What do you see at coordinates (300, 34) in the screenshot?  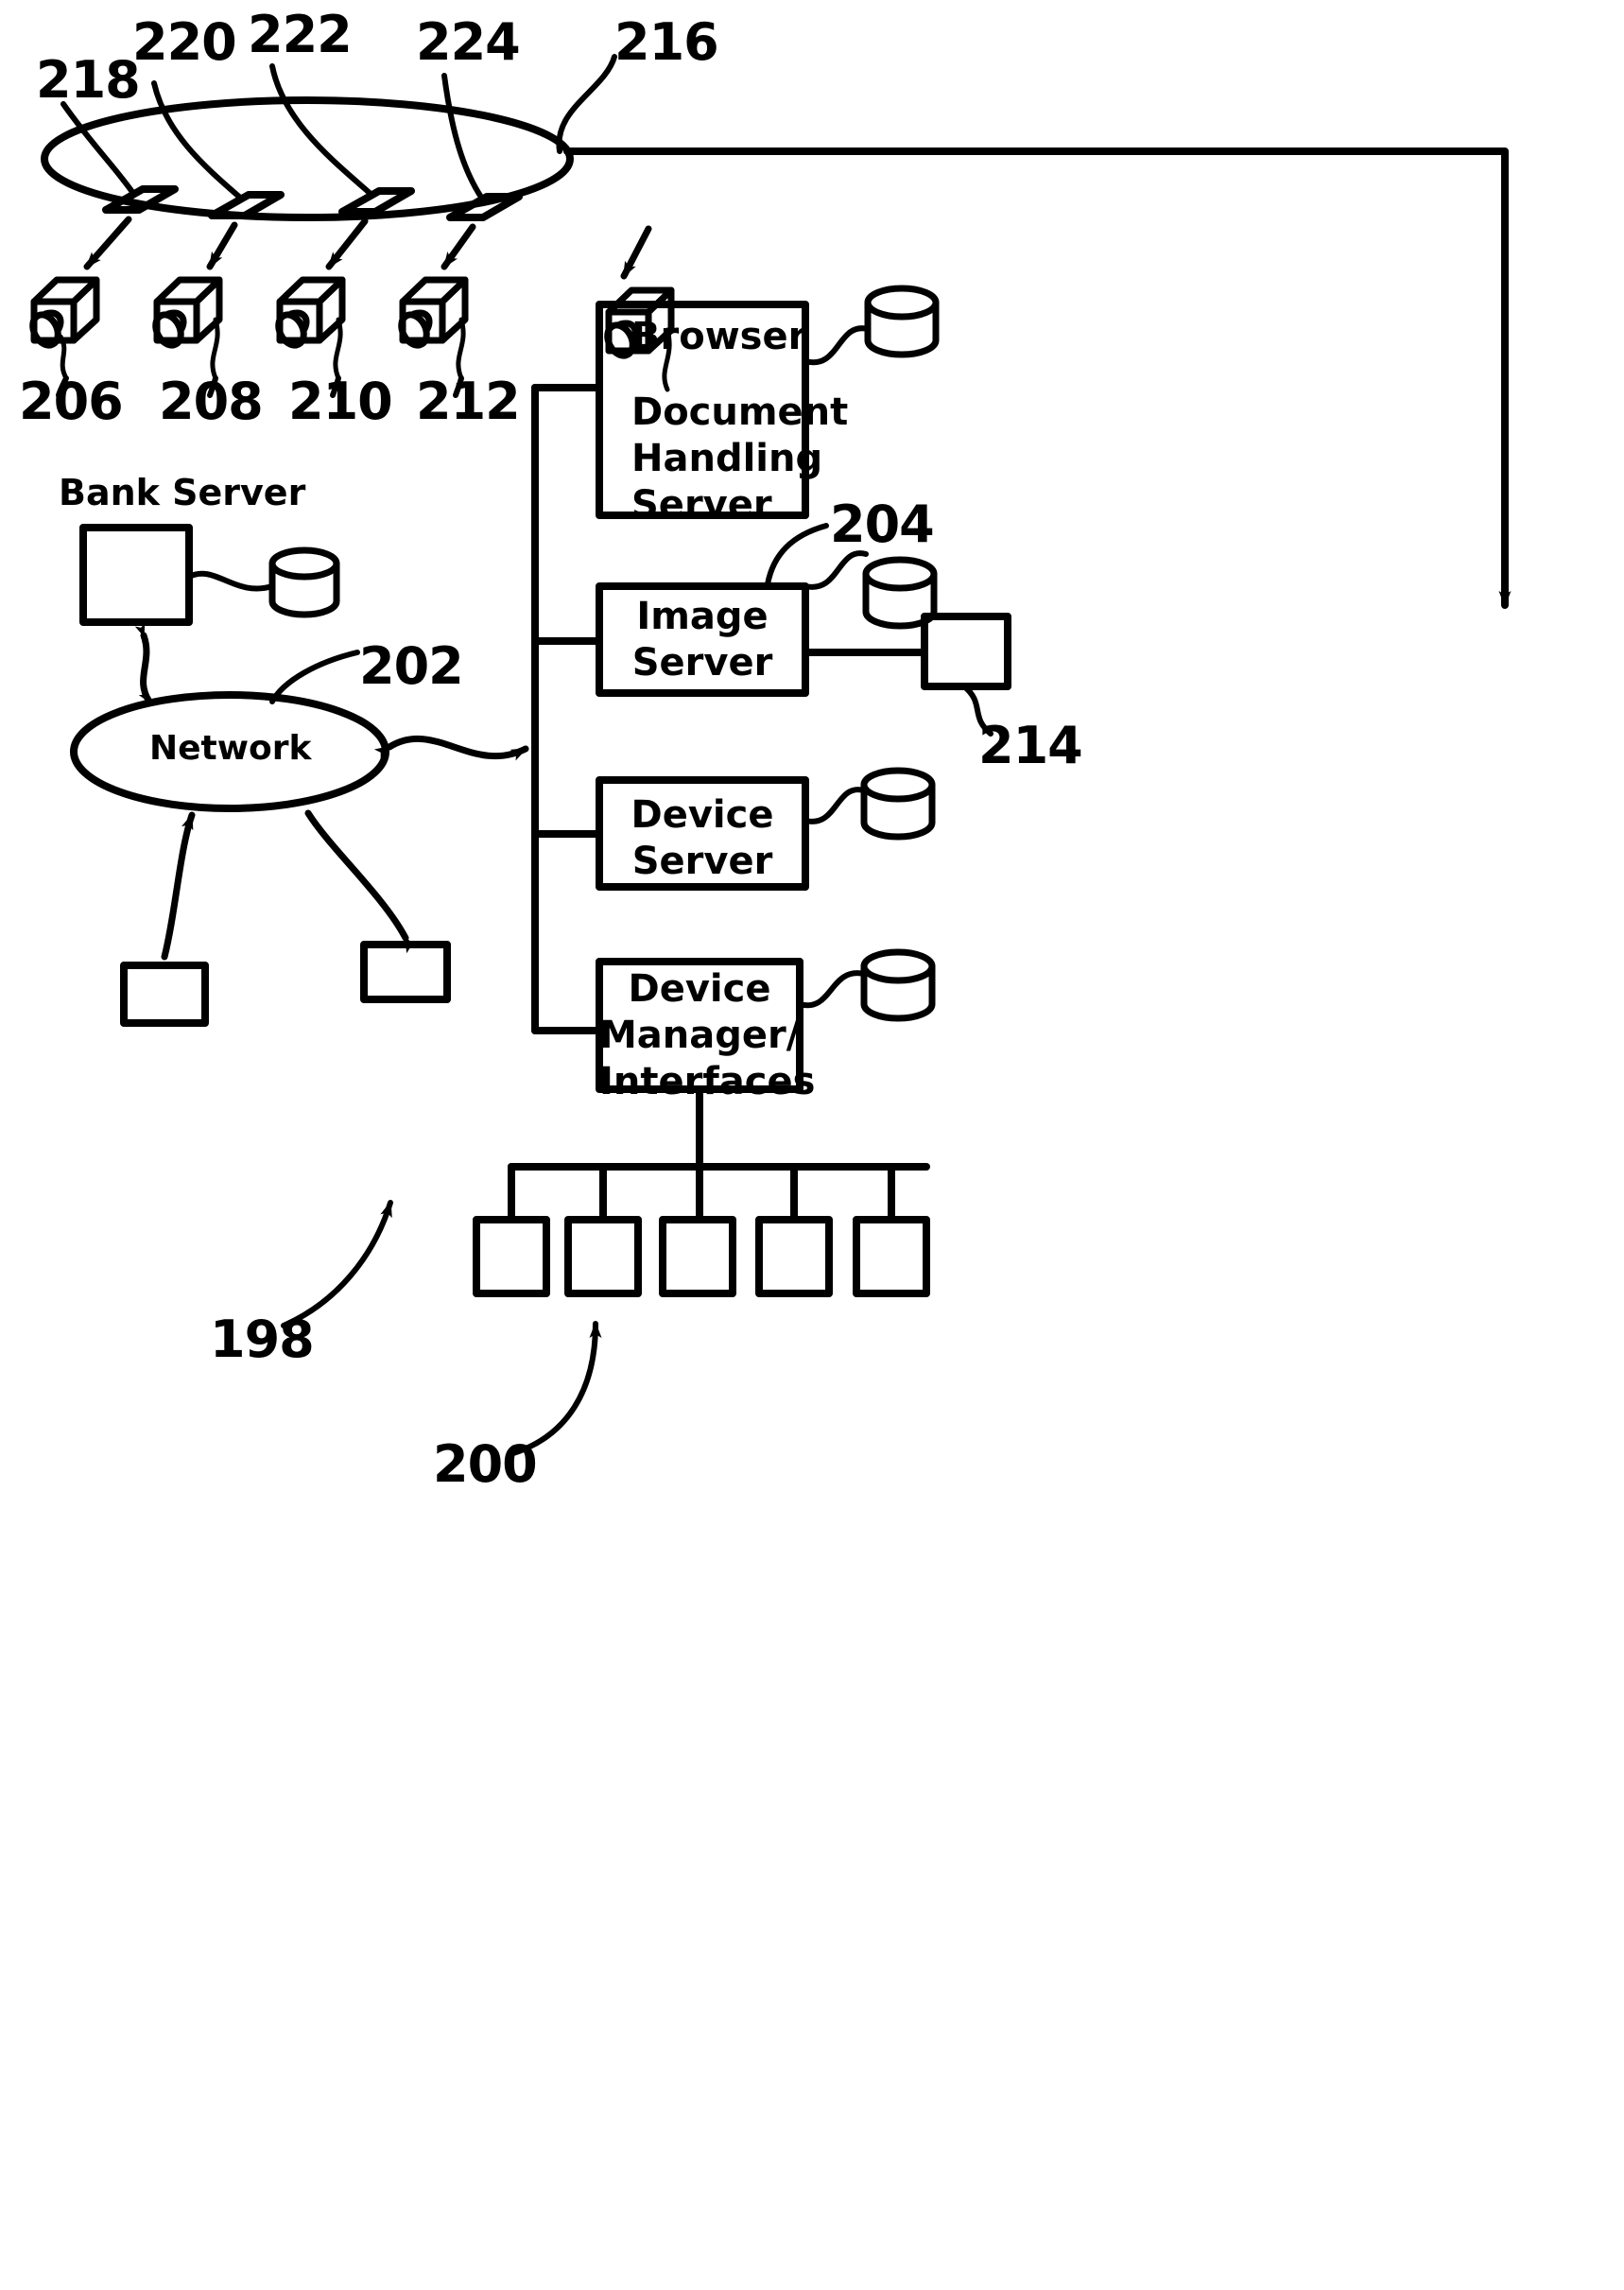 I see `ref-label-222: 222` at bounding box center [300, 34].